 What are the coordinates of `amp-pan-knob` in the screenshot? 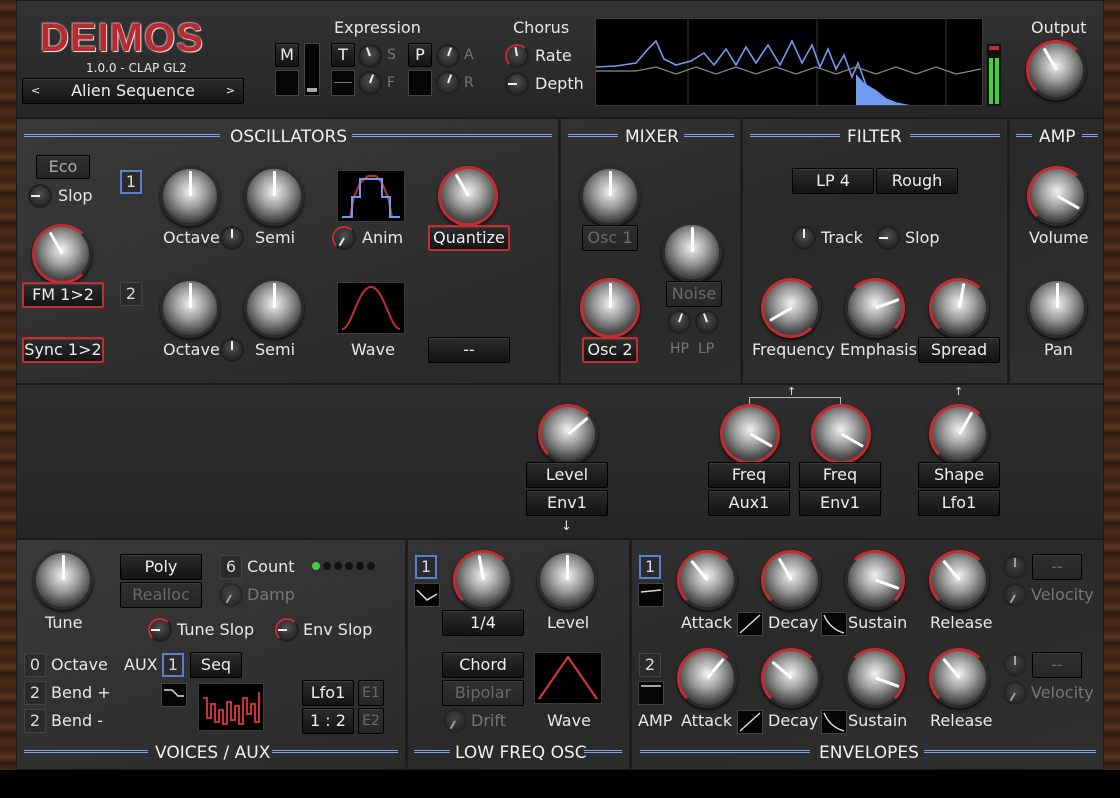 It's located at (1057, 308).